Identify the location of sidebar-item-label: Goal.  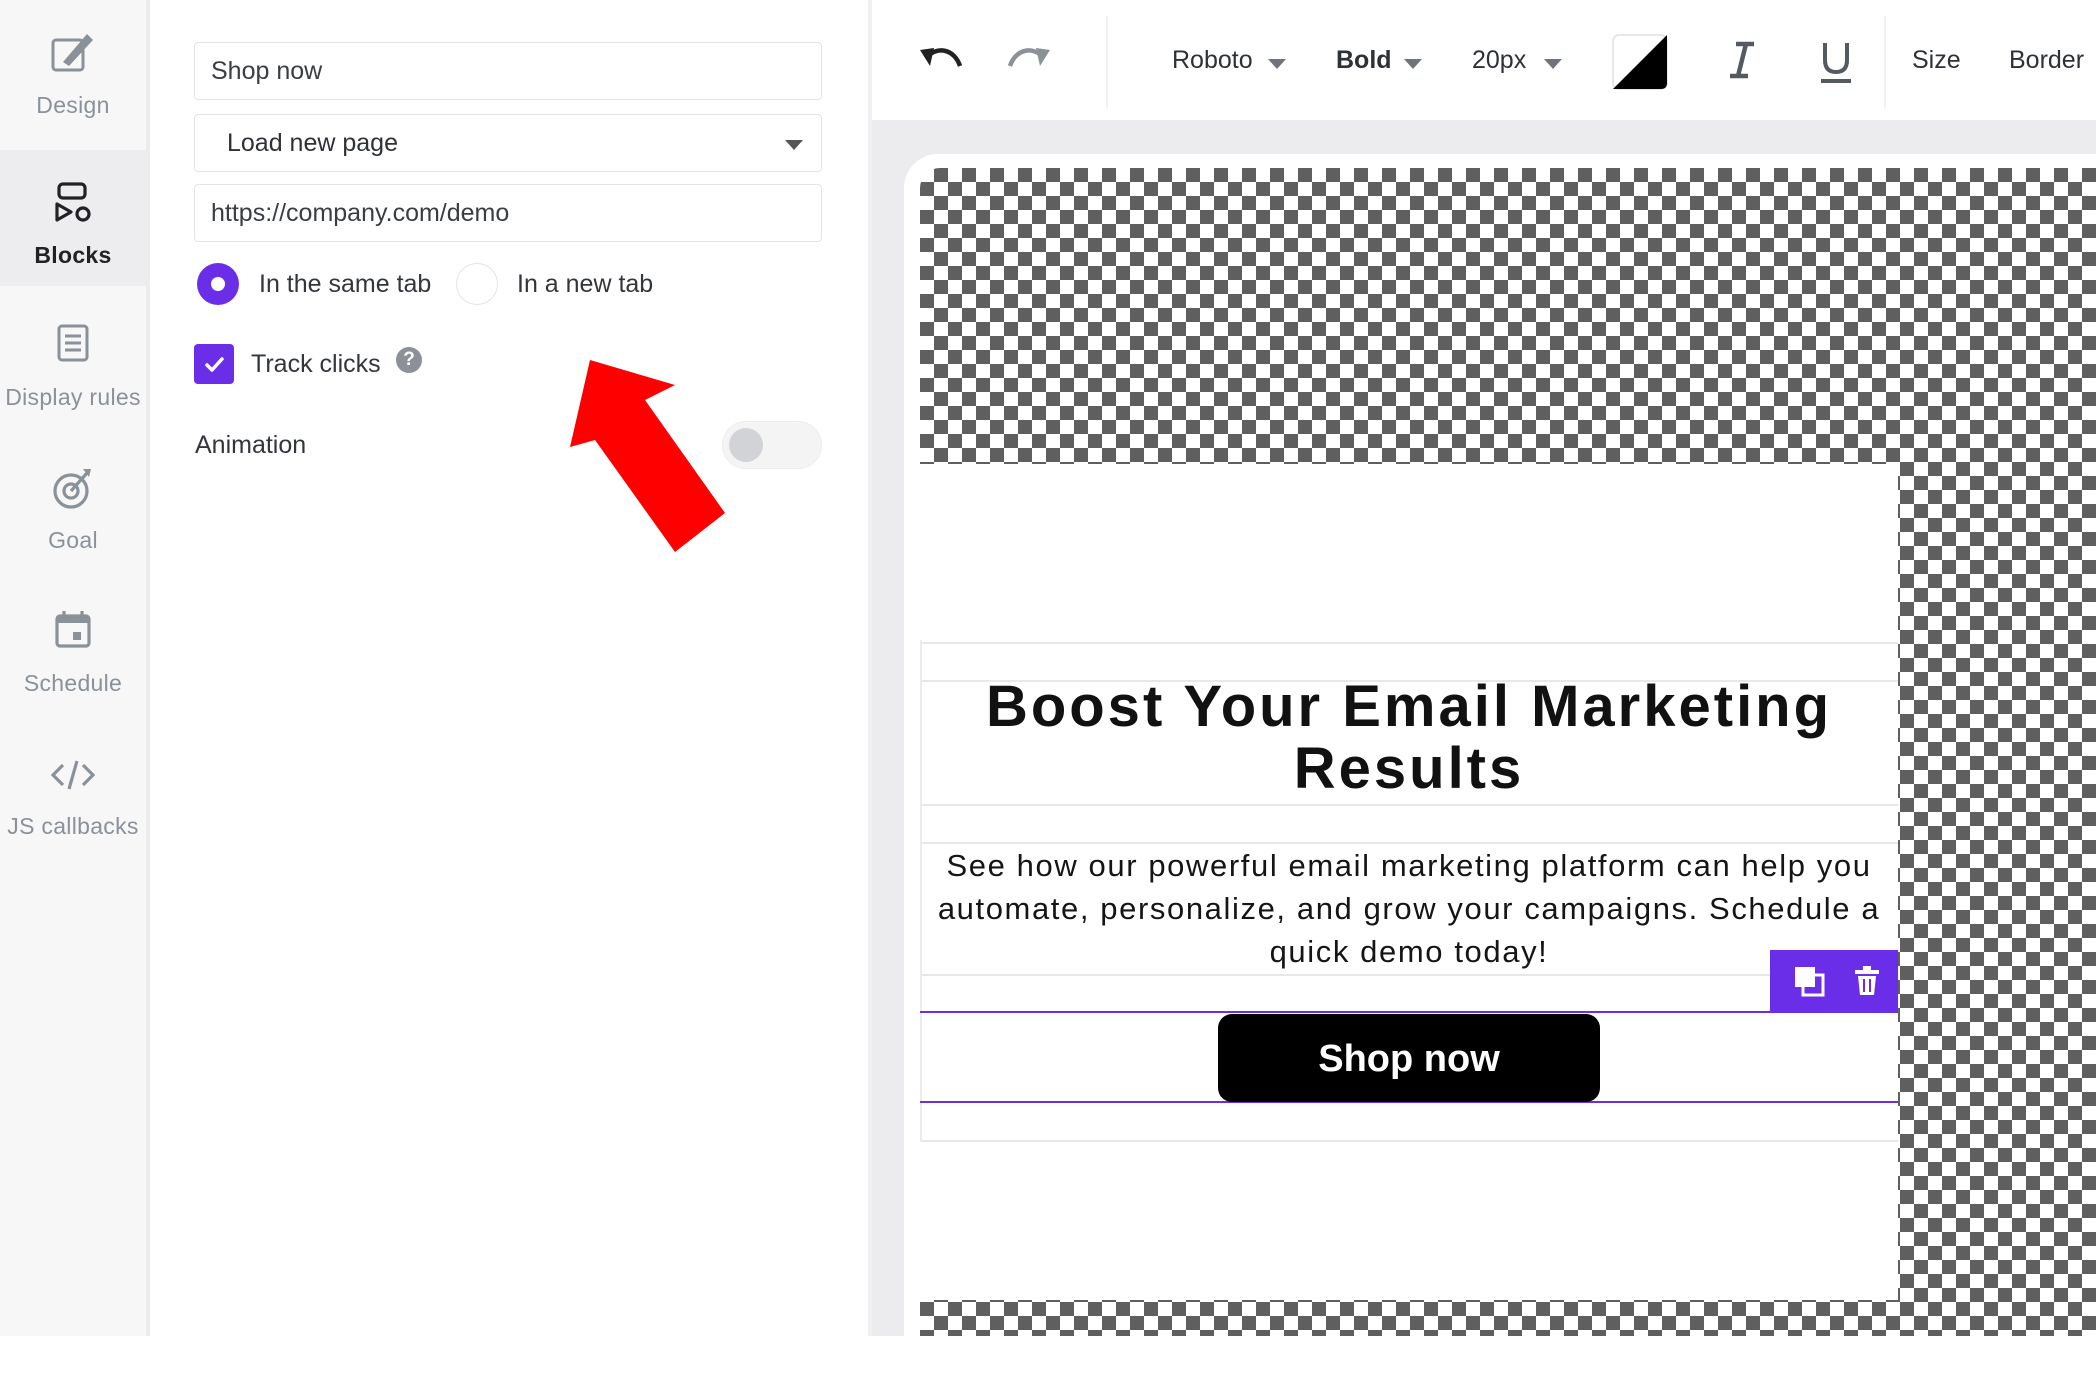
(73, 540).